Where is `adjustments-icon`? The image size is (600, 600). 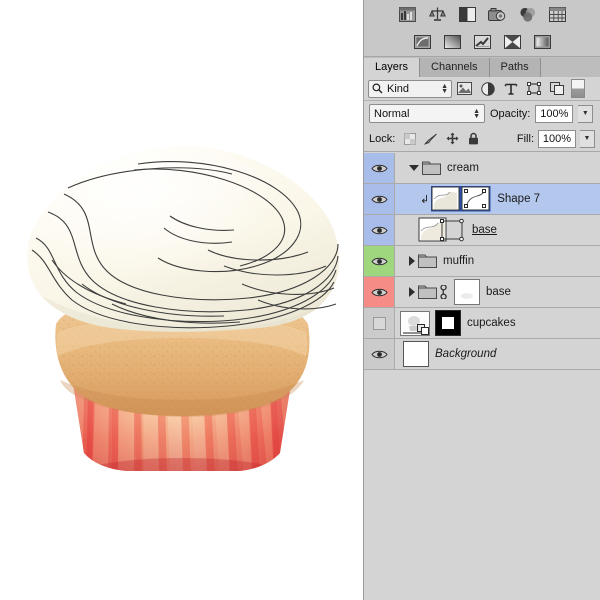 adjustments-icon is located at coordinates (467, 14).